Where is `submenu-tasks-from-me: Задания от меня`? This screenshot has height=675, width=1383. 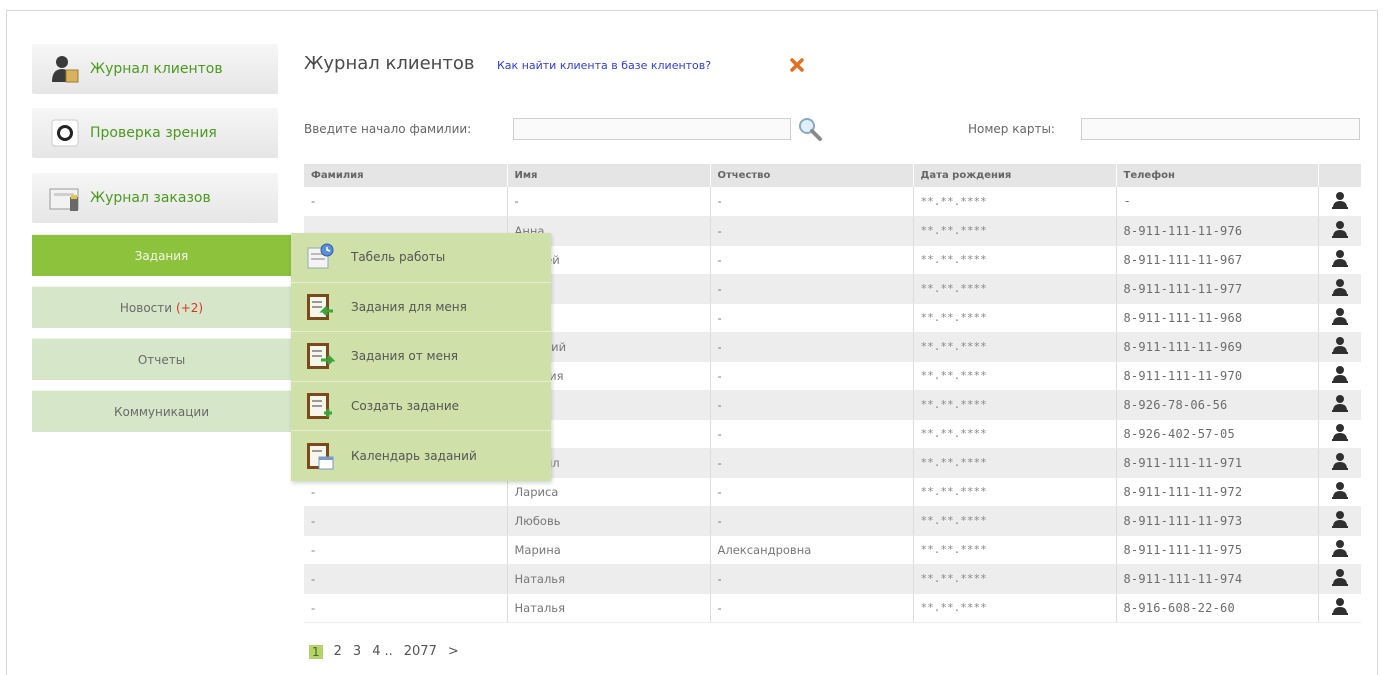 submenu-tasks-from-me: Задания от меня is located at coordinates (421, 357).